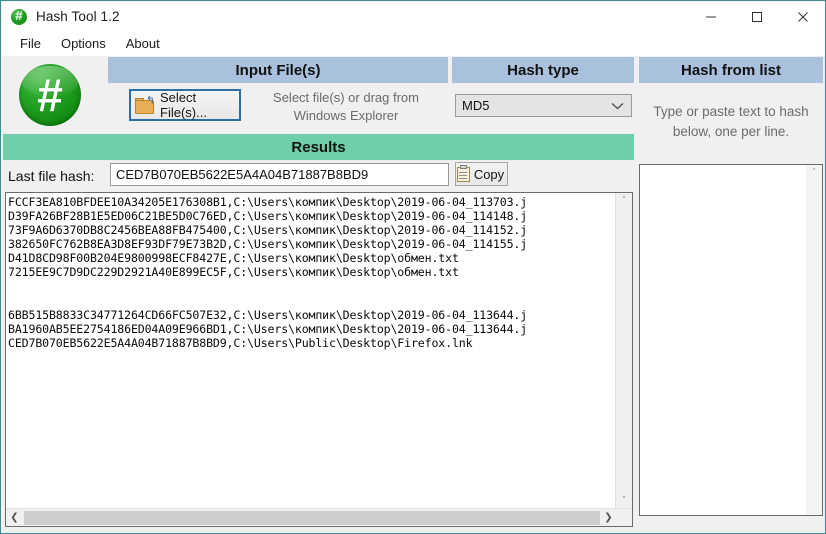 The width and height of the screenshot is (826, 534). I want to click on window-title: Hash Tool 1.2, so click(78, 16).